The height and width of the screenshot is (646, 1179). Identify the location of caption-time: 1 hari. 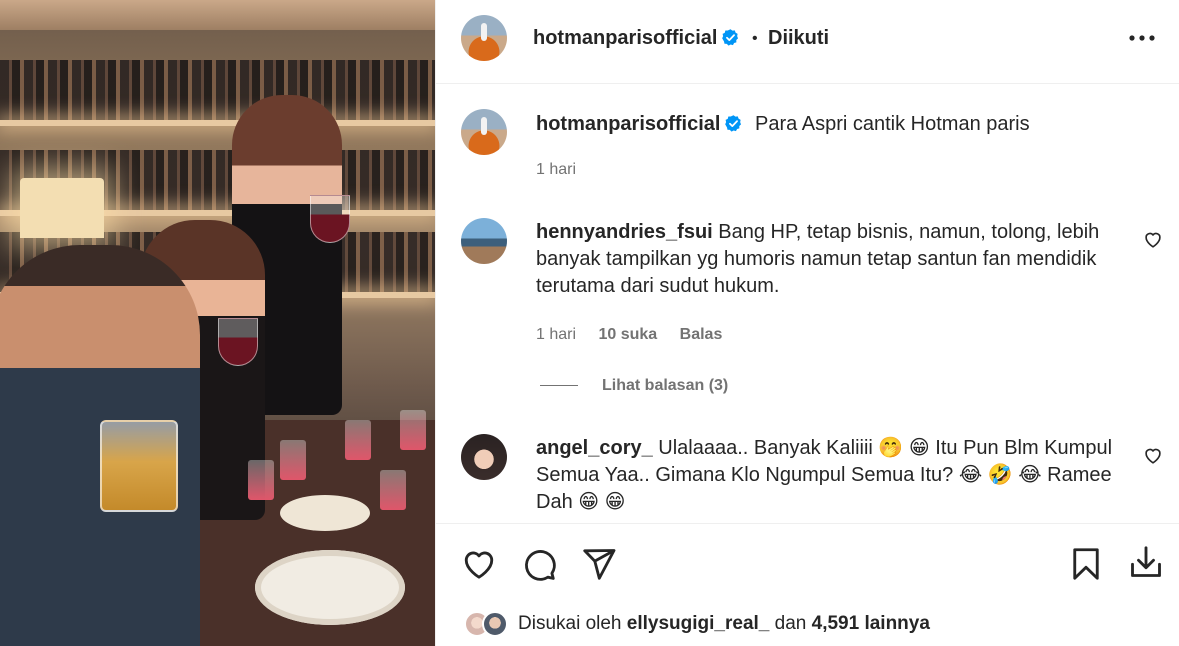
(556, 169).